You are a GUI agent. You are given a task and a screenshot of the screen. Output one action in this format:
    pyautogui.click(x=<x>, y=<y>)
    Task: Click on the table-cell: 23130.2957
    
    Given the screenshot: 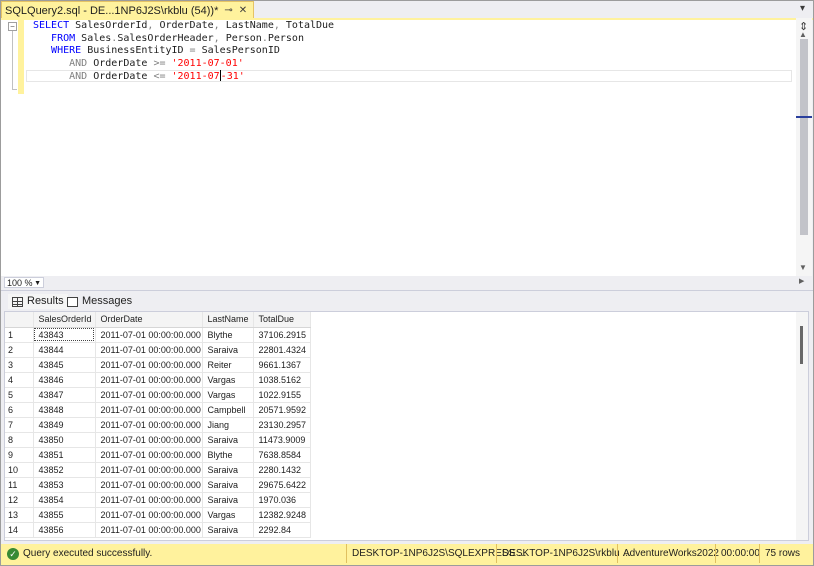 What is the action you would take?
    pyautogui.click(x=282, y=425)
    